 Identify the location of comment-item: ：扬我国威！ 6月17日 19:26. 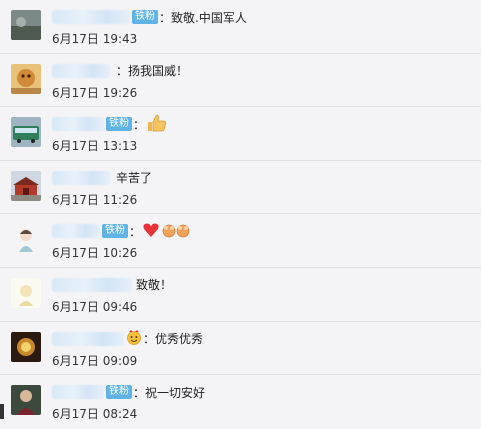
(240, 81).